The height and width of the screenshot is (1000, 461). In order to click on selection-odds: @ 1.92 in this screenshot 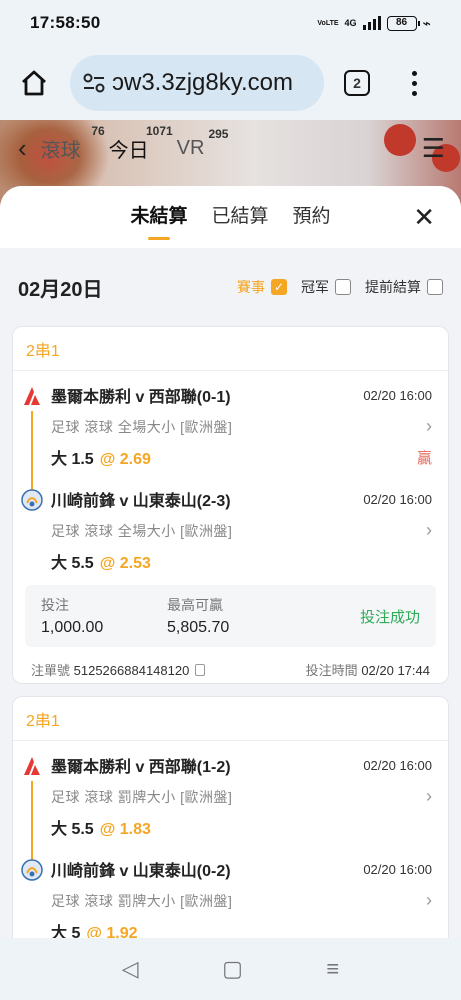, I will do `click(112, 931)`.